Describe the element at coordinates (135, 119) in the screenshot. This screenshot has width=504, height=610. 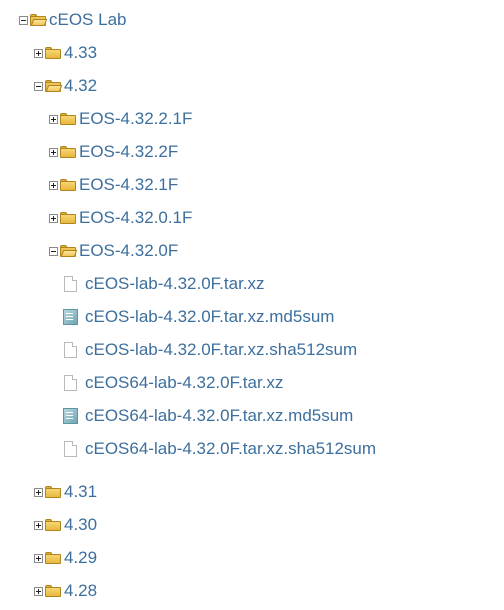
I see `tree-node-label: EOS-4.32.2.1F` at that location.